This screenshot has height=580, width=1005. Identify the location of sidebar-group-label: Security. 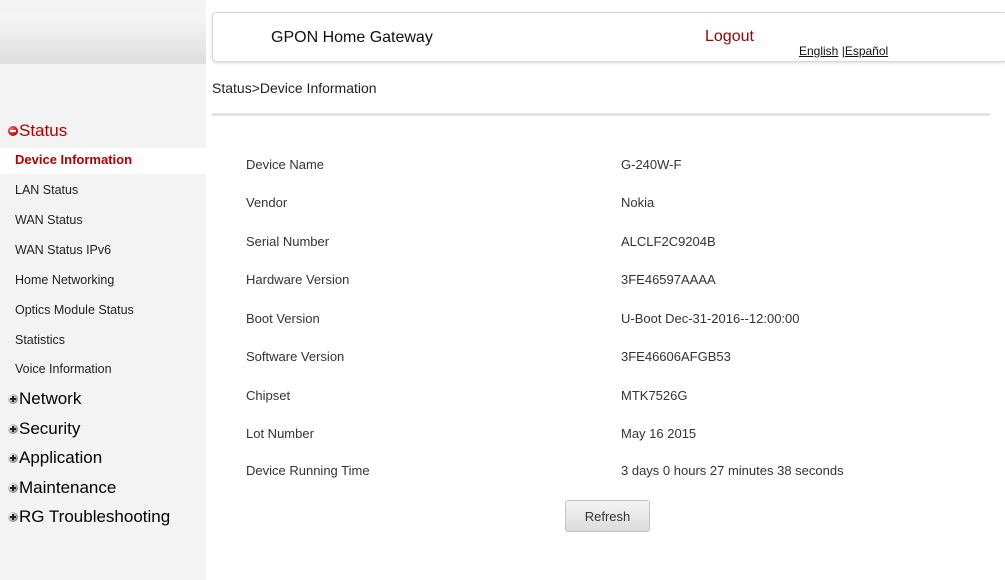
(50, 428).